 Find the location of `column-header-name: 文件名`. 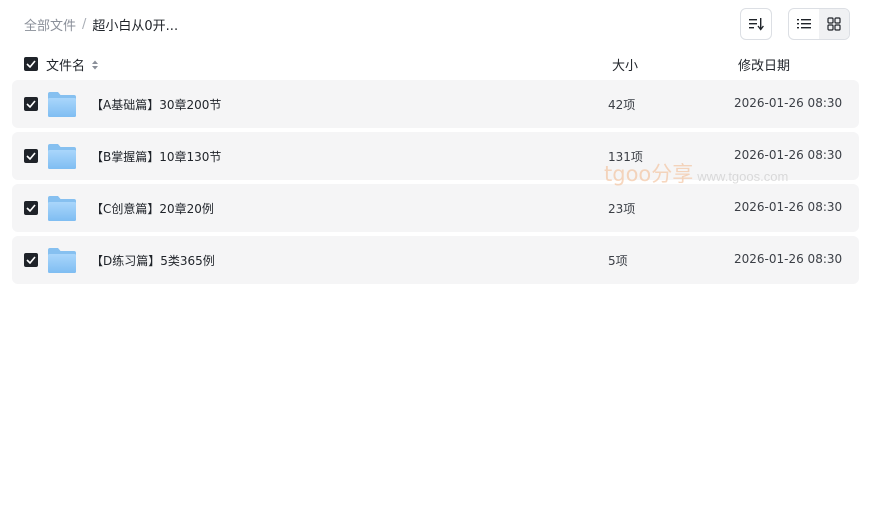

column-header-name: 文件名 is located at coordinates (72, 64).